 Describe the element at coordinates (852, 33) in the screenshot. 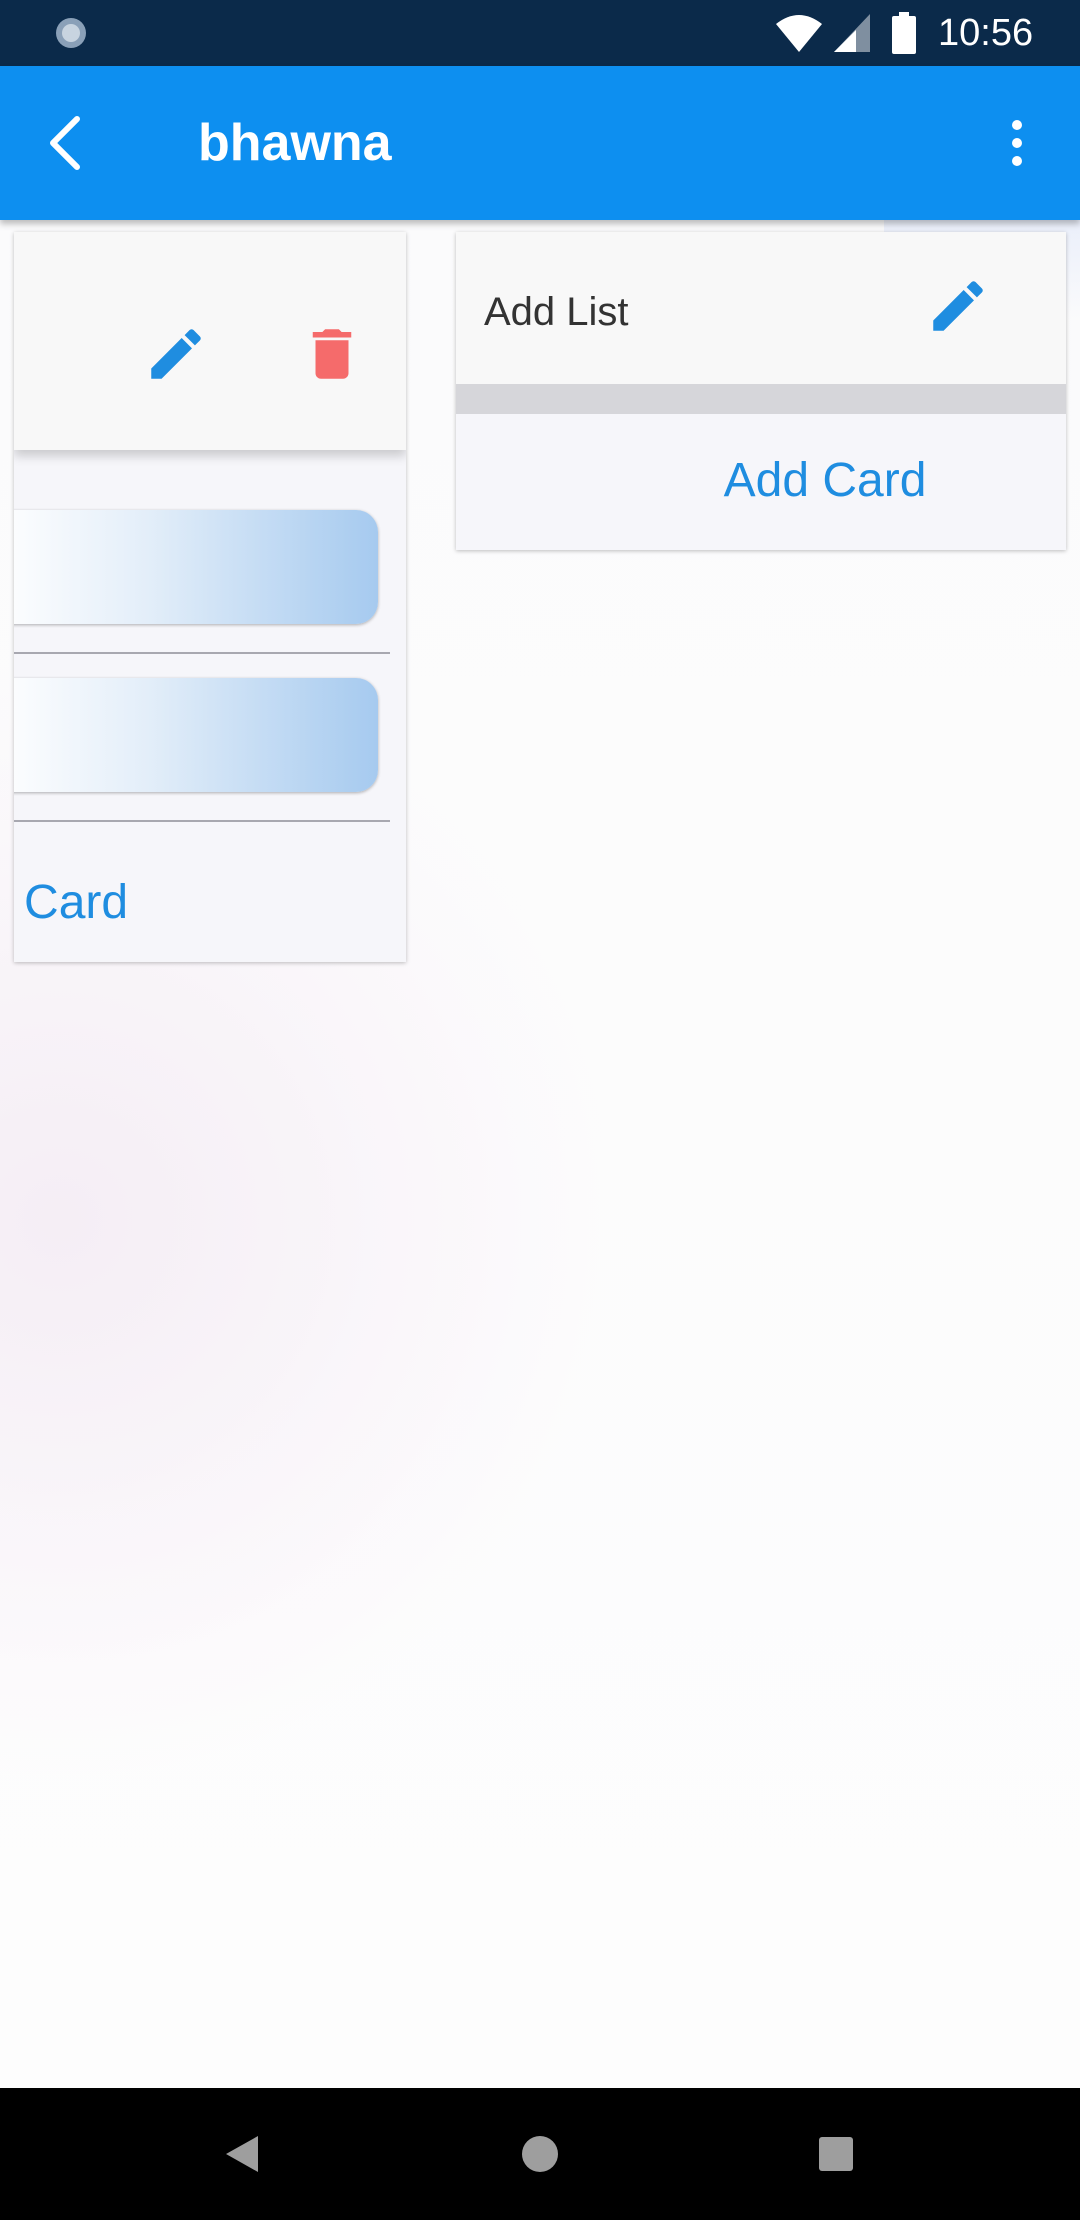

I see `signal-icon` at that location.